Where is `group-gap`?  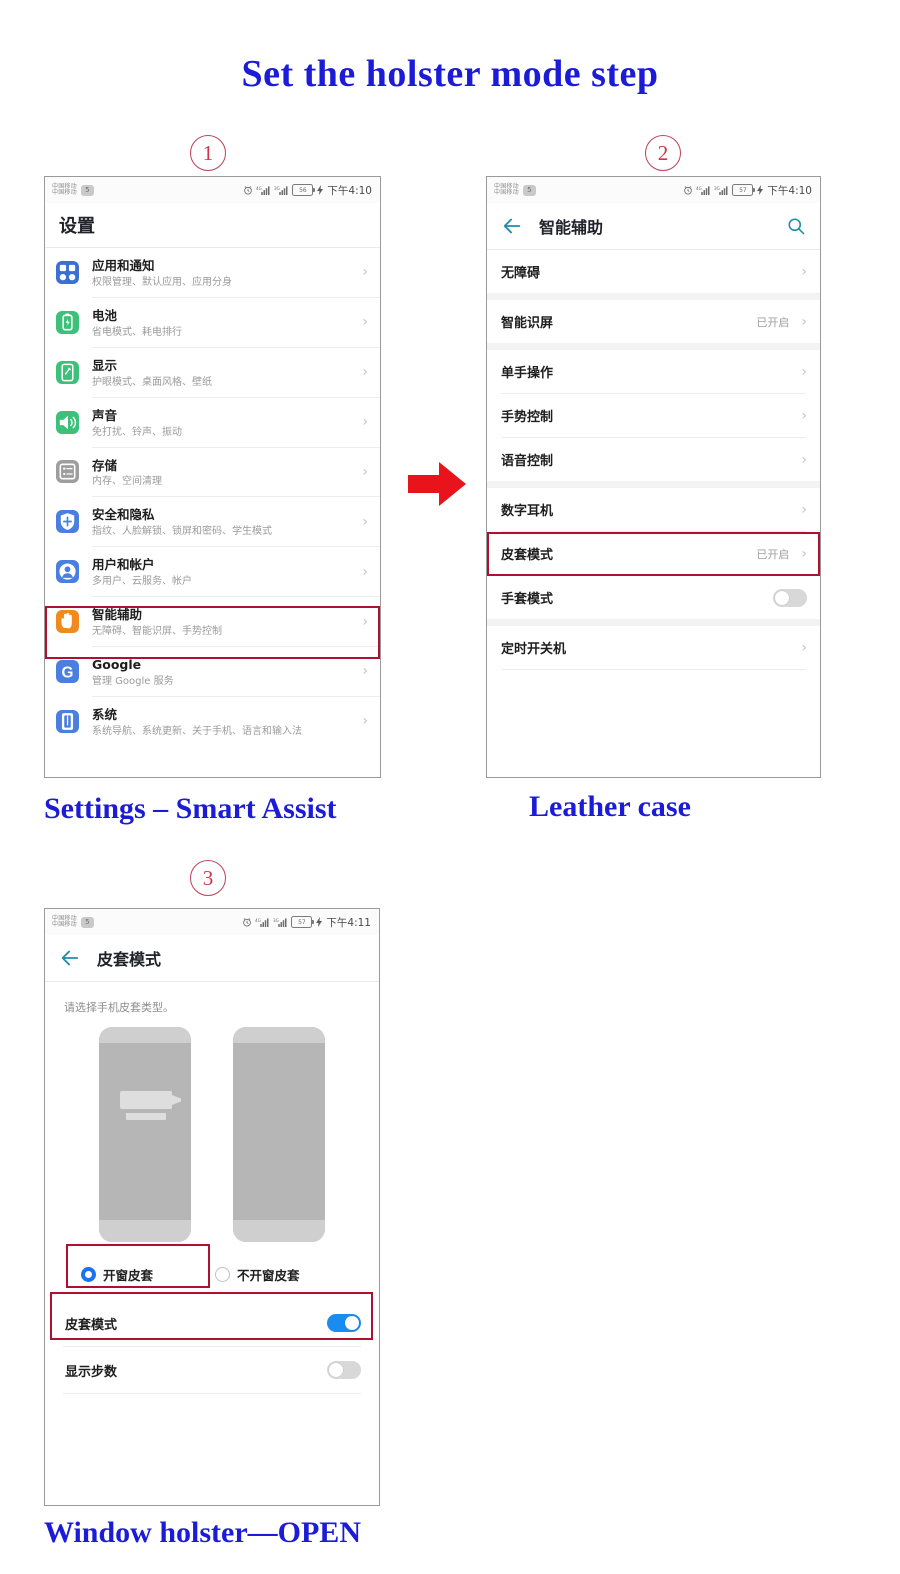 group-gap is located at coordinates (653, 622).